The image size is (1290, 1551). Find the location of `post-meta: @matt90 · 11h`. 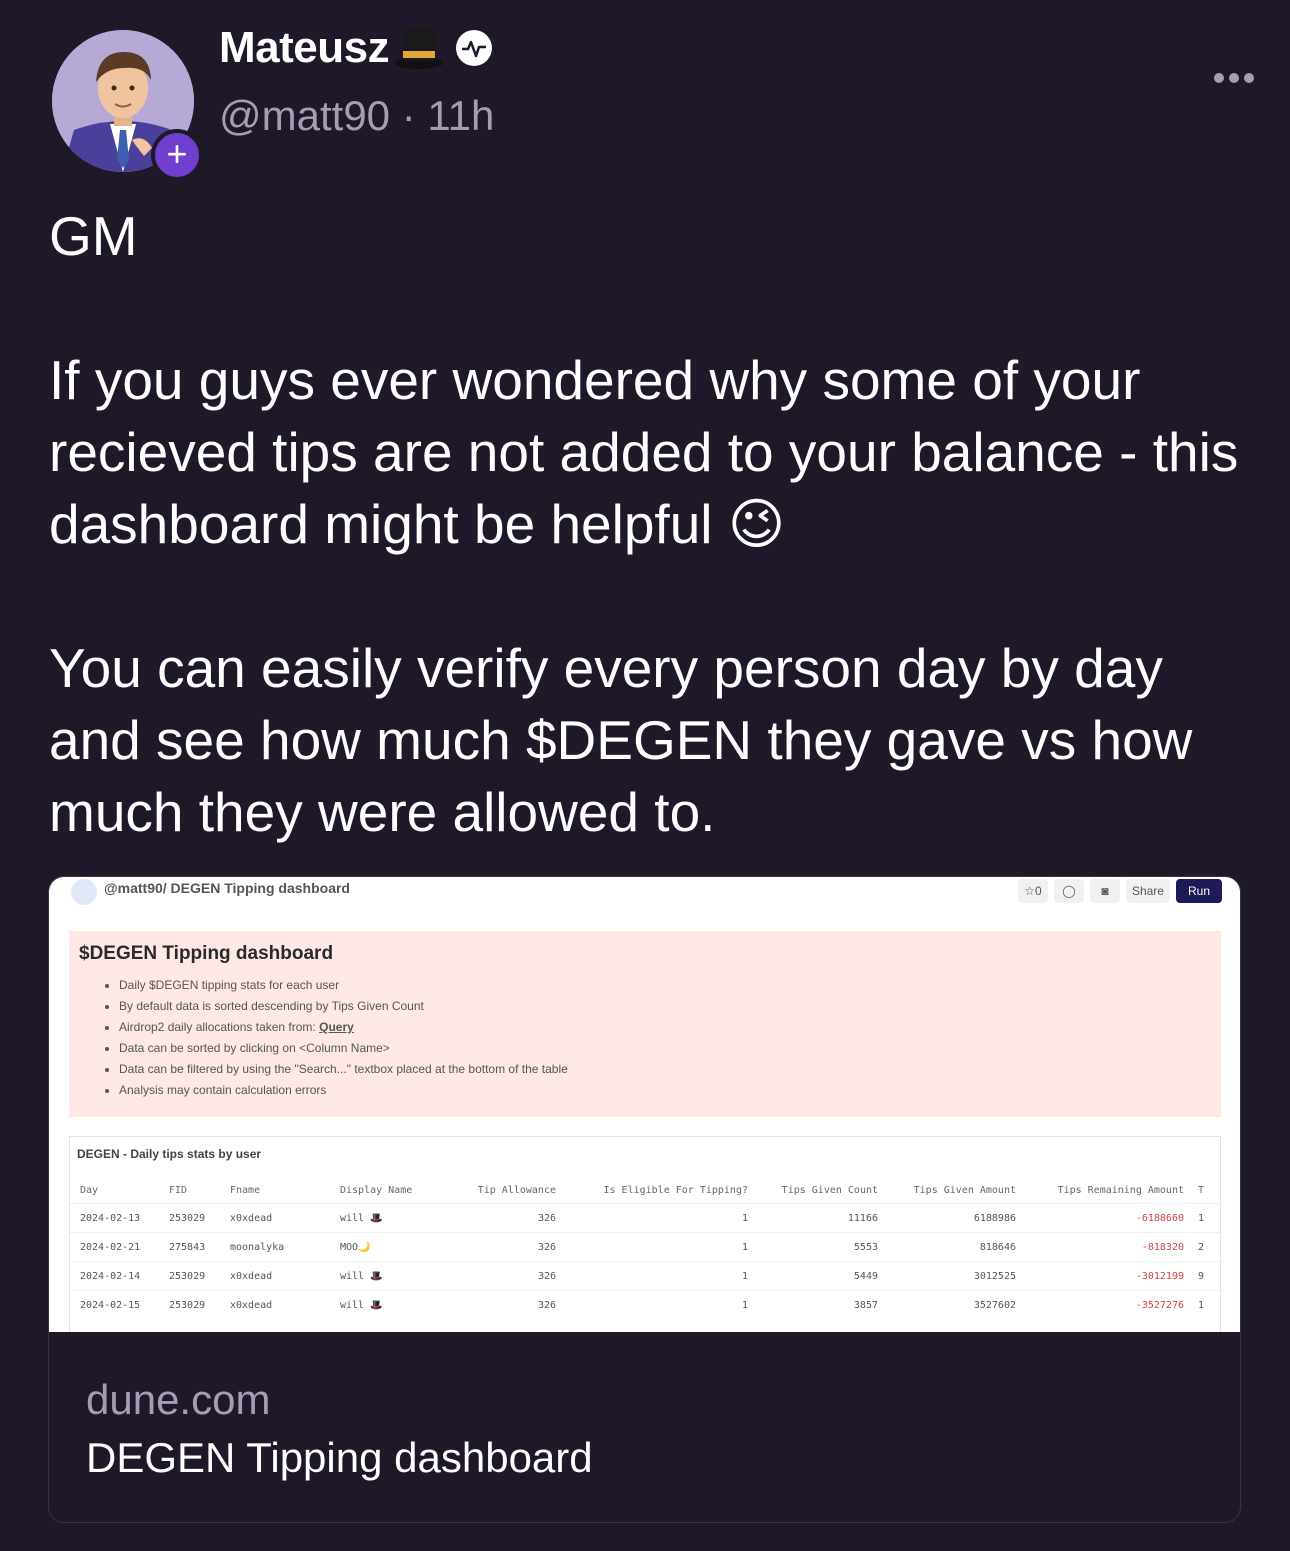

post-meta: @matt90 · 11h is located at coordinates (356, 116).